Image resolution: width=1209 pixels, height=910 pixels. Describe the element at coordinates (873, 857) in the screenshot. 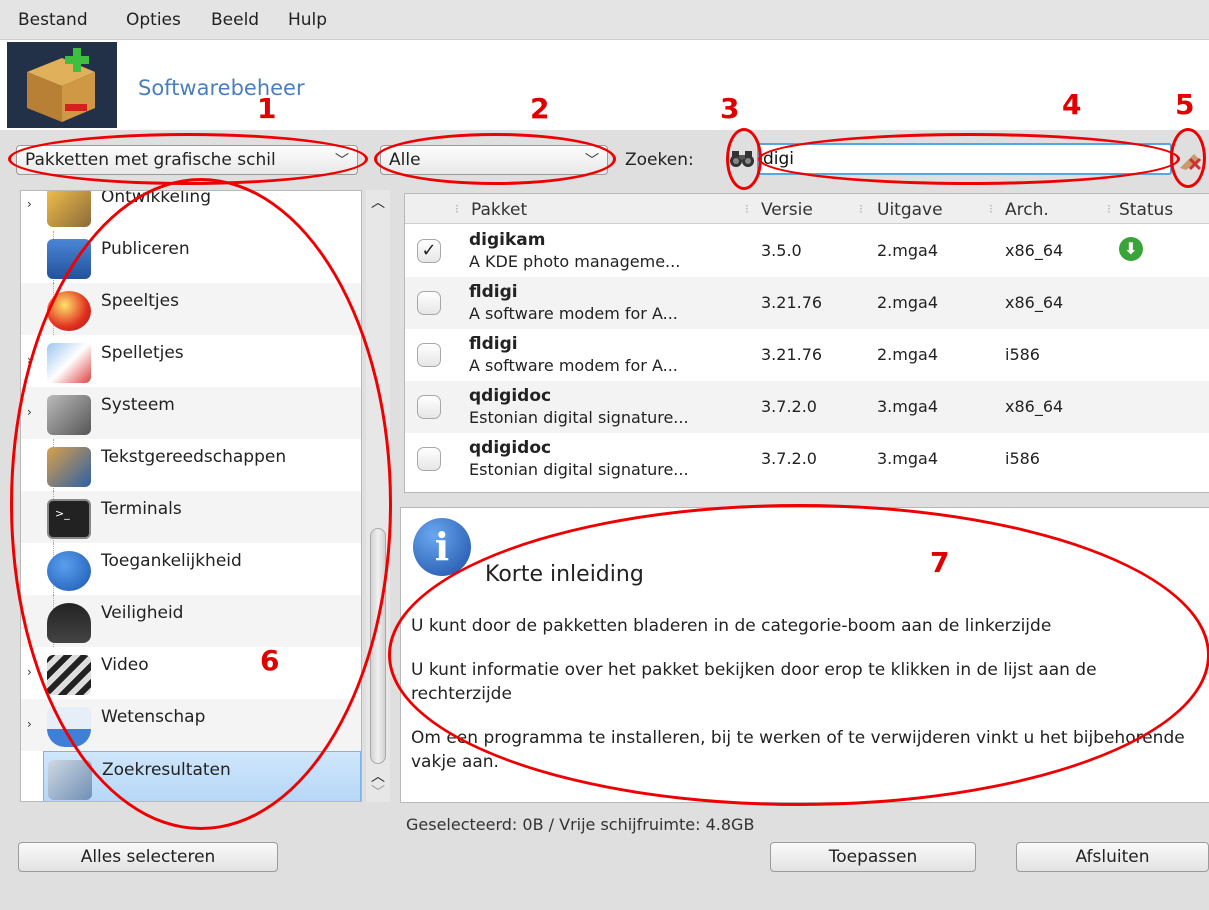

I see `apply-button: Toepassen` at that location.